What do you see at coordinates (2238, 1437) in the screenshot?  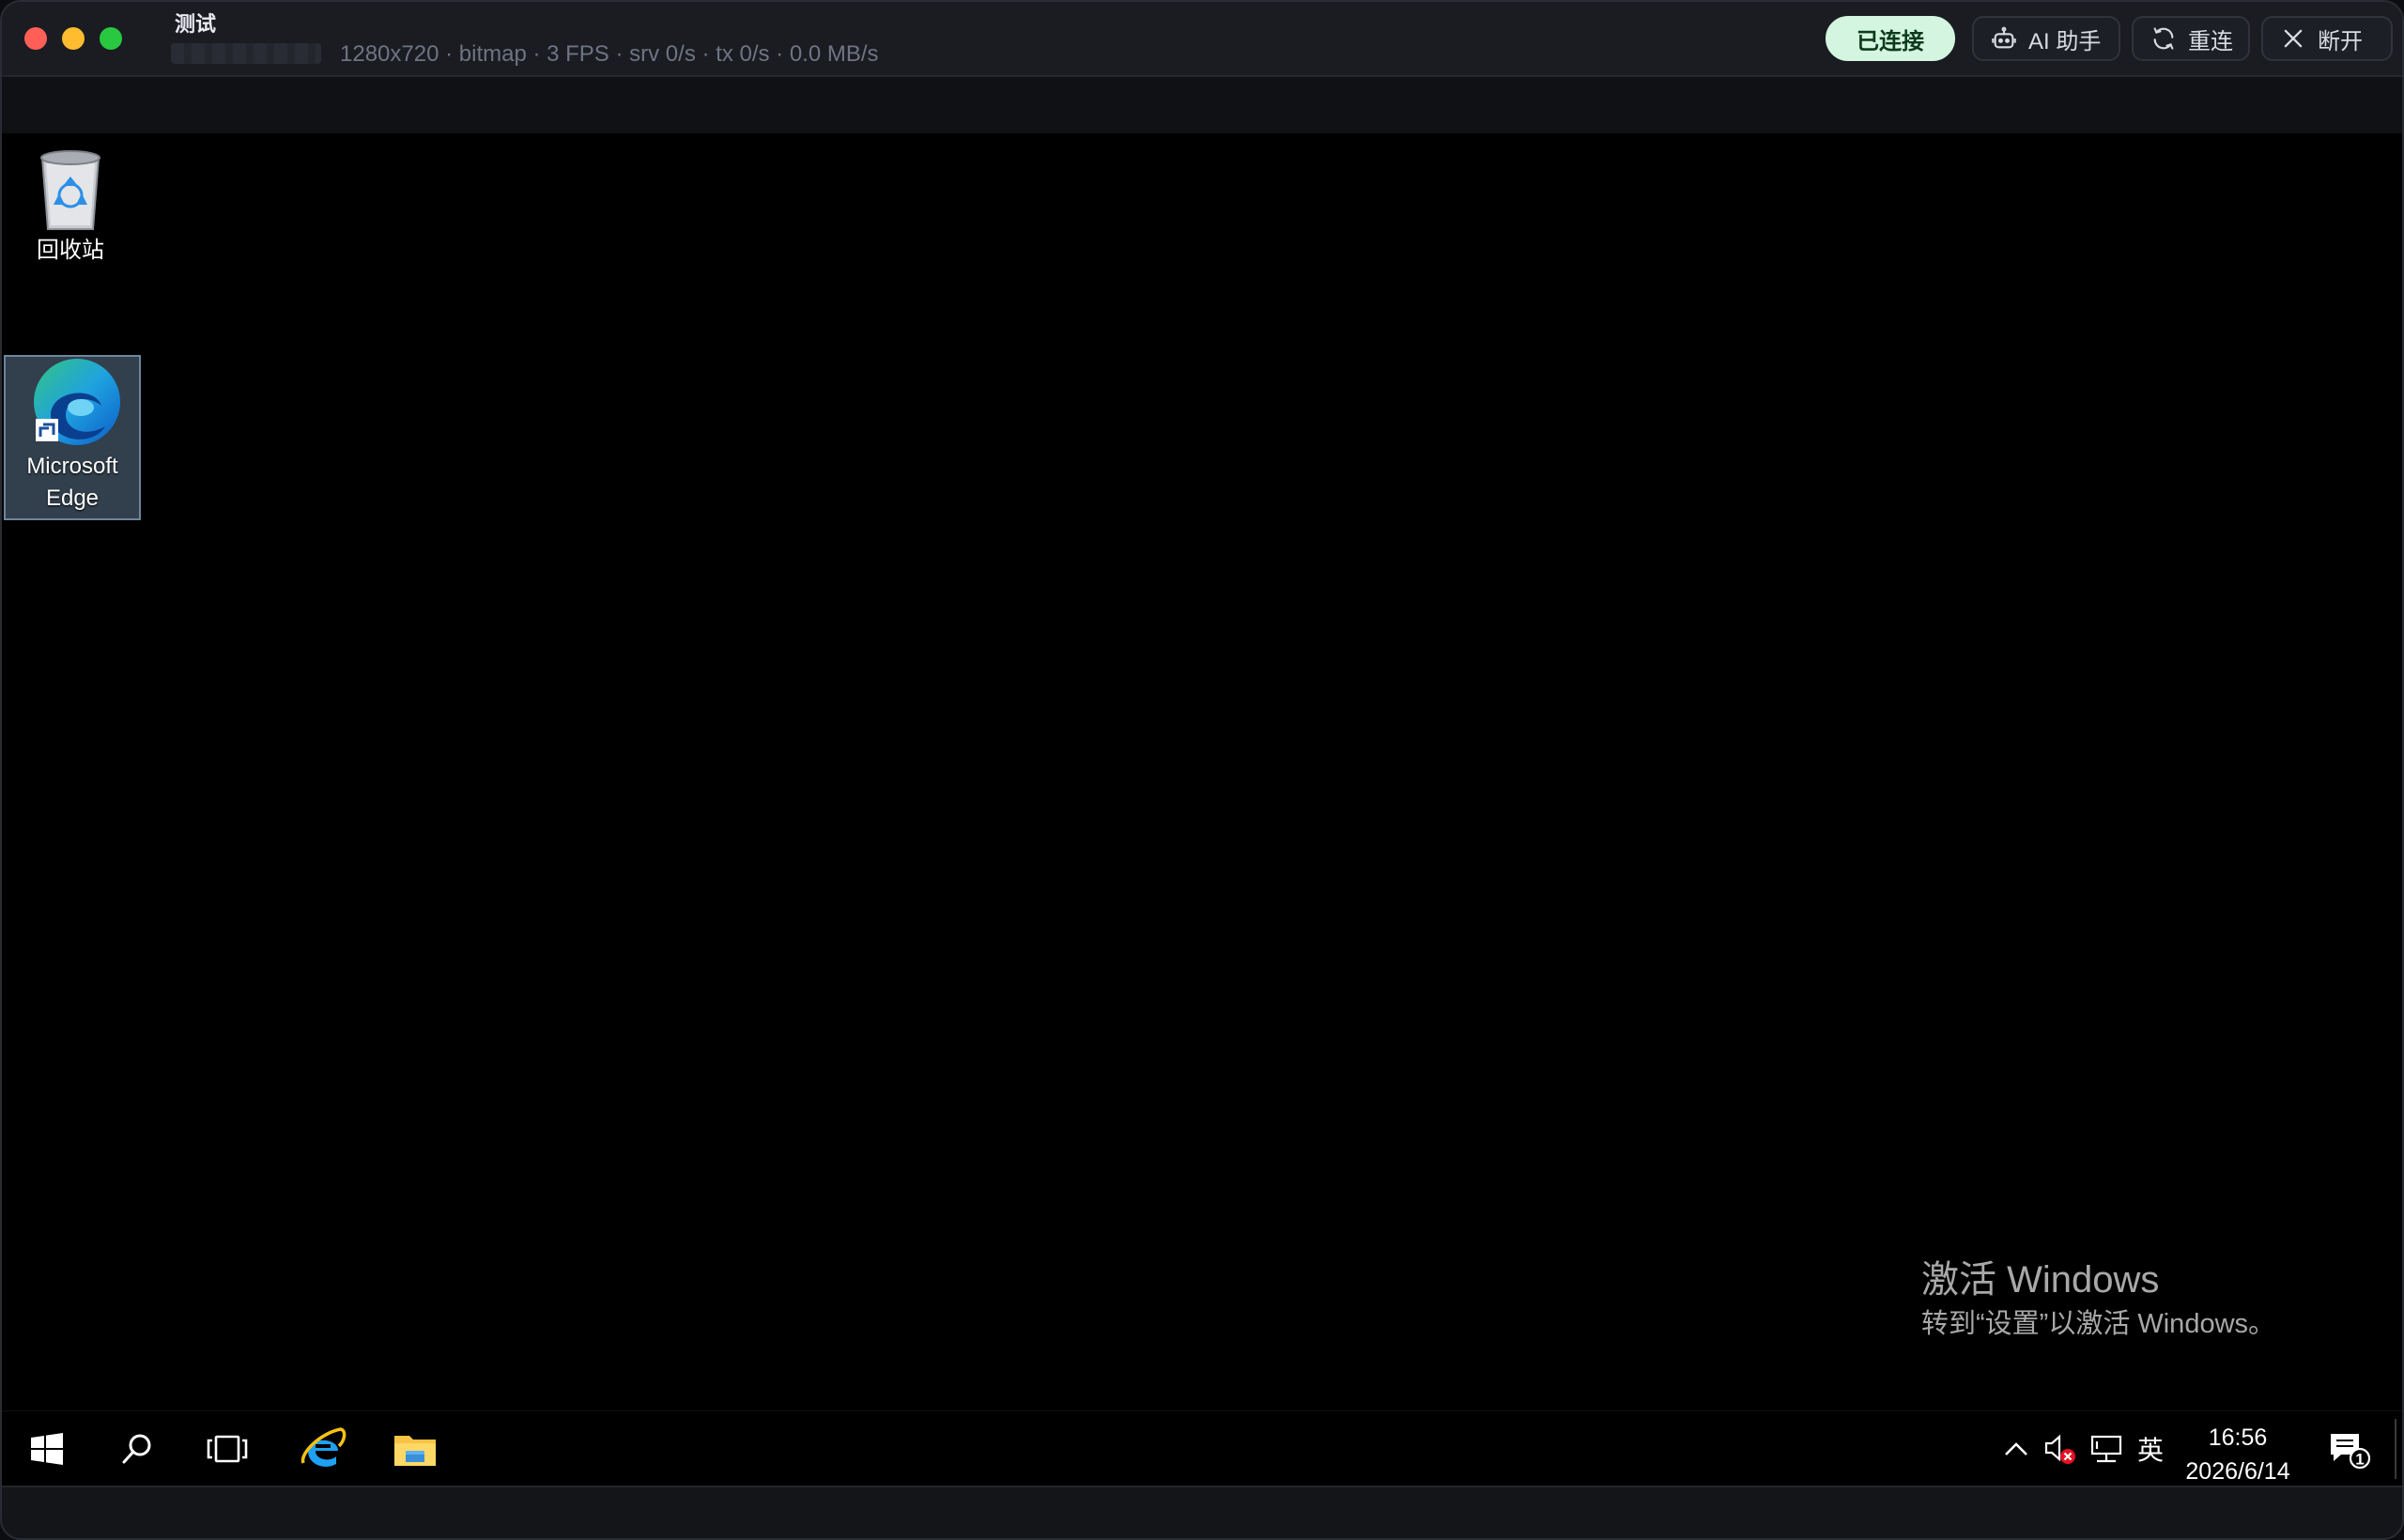 I see `clock-time: 16:56` at bounding box center [2238, 1437].